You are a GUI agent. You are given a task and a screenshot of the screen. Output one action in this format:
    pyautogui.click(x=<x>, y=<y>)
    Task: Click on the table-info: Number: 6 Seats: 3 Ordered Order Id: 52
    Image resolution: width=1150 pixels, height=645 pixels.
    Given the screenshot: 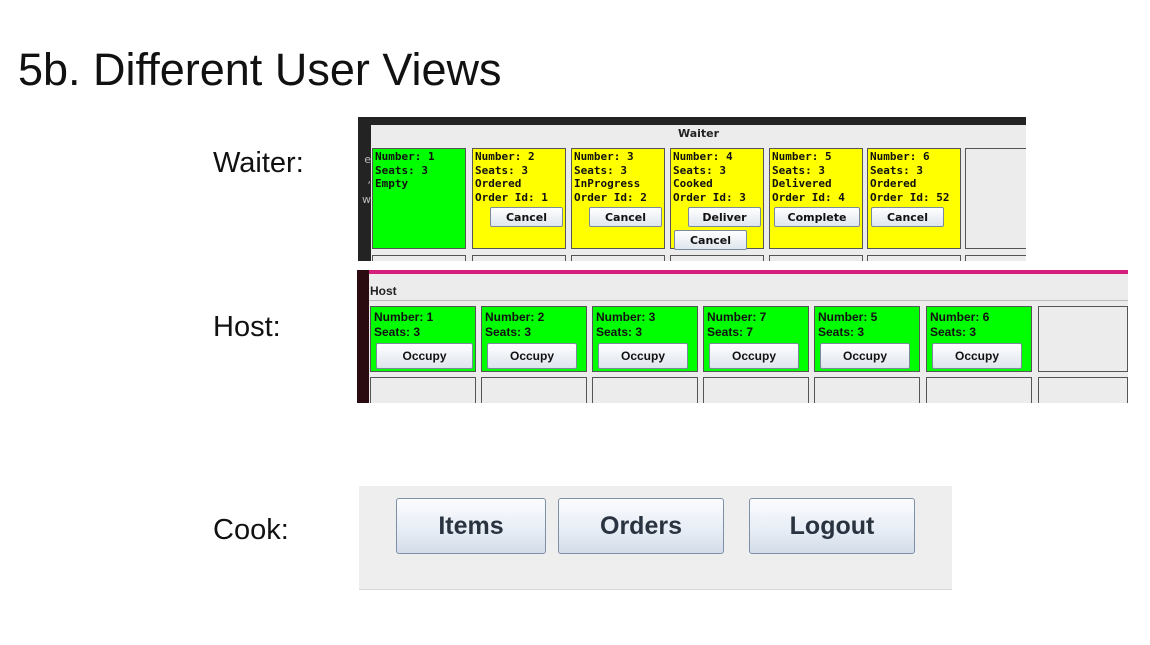 What is the action you would take?
    pyautogui.click(x=910, y=177)
    